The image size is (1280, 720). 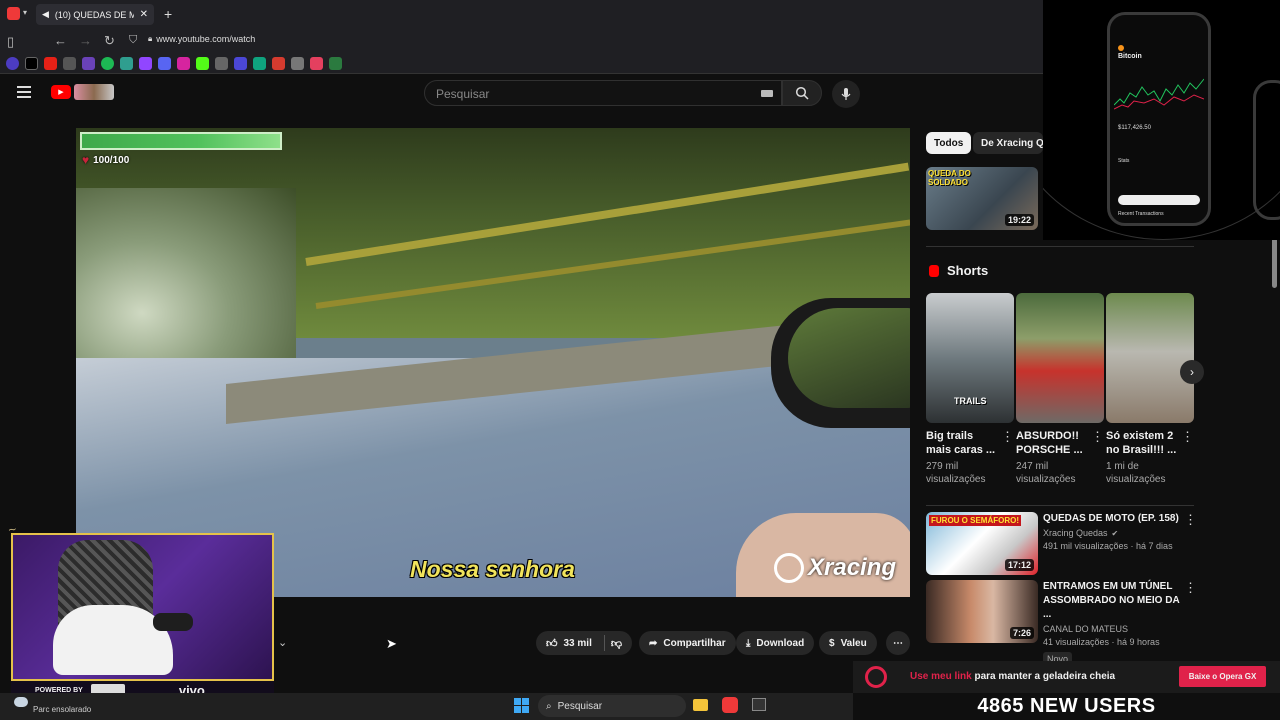 I want to click on related-title: ENTRAMOS EM UM TÚNEL, so click(x=1108, y=586).